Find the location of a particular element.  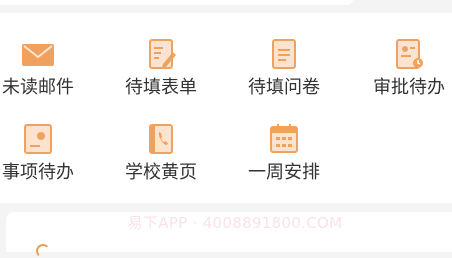

weekly-schedule-tile: 一周安排 is located at coordinates (284, 140).